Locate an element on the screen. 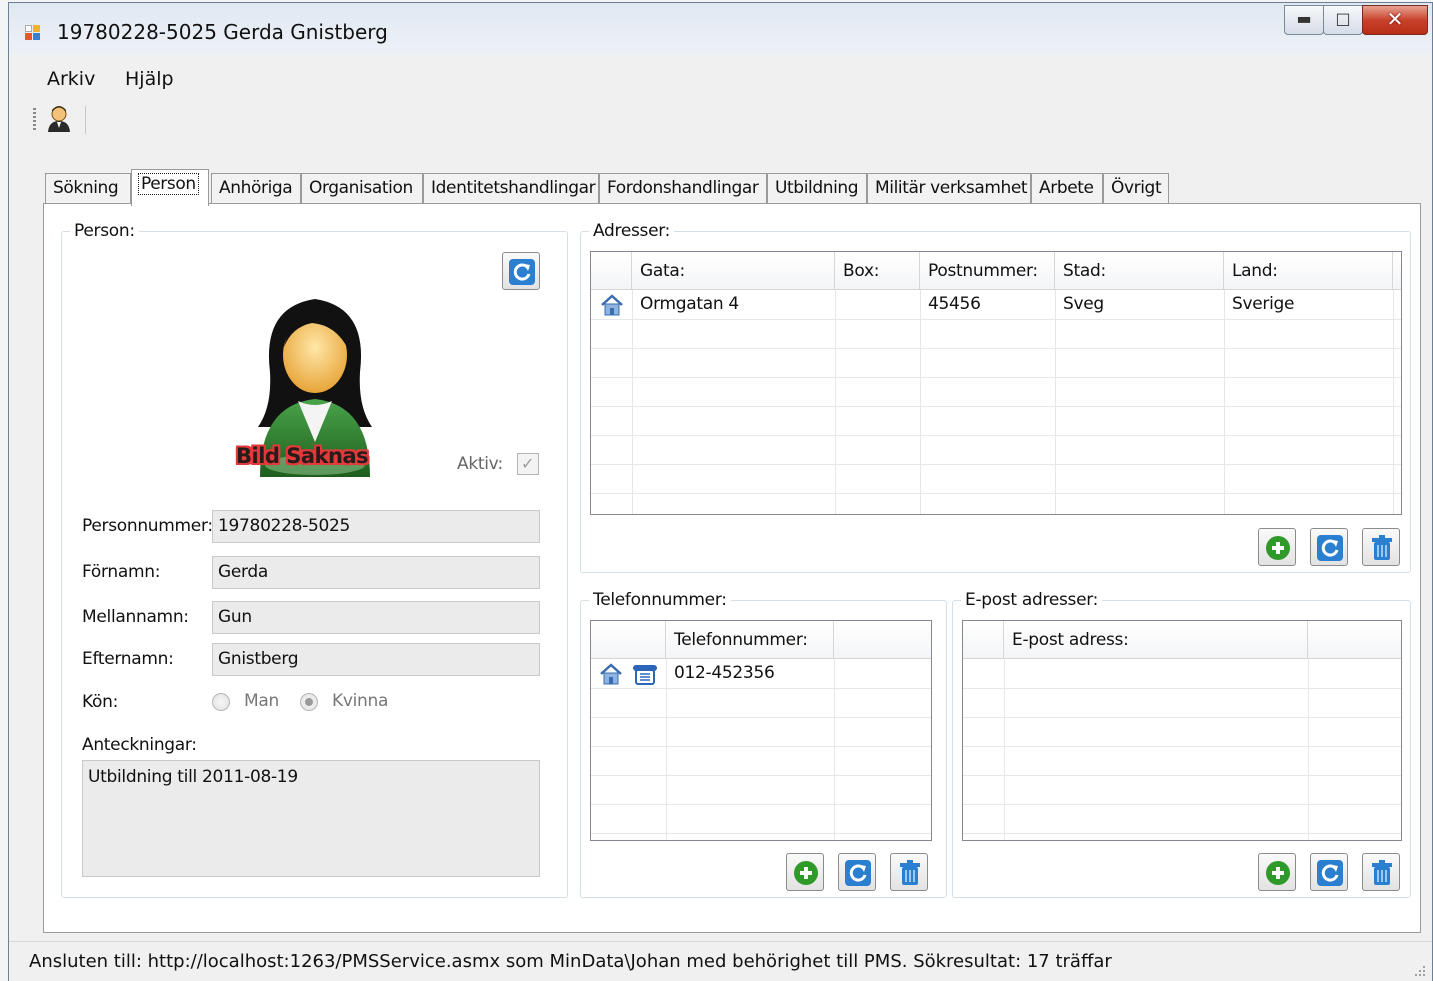 The image size is (1433, 981). column-box: Box: is located at coordinates (877, 271).